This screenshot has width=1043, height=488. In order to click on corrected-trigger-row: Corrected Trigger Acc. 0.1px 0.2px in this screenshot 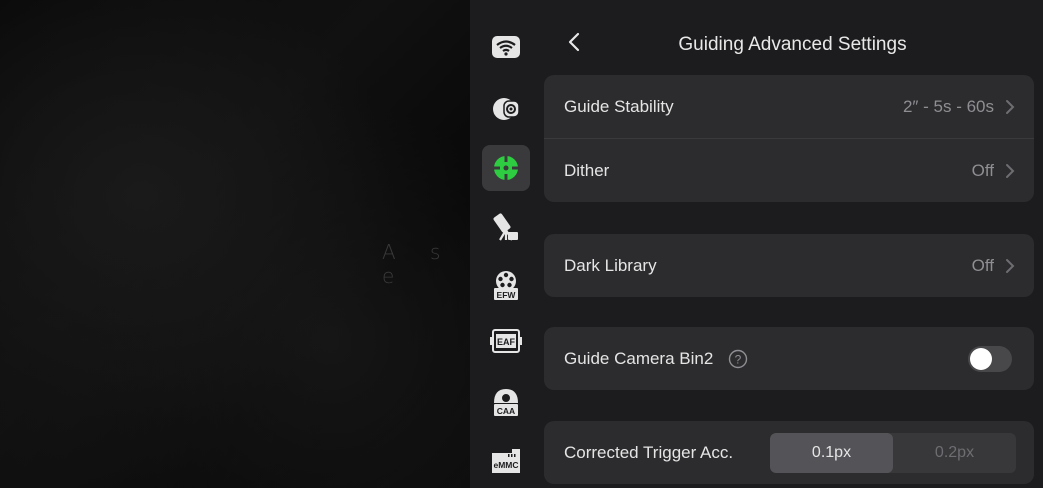, I will do `click(789, 452)`.